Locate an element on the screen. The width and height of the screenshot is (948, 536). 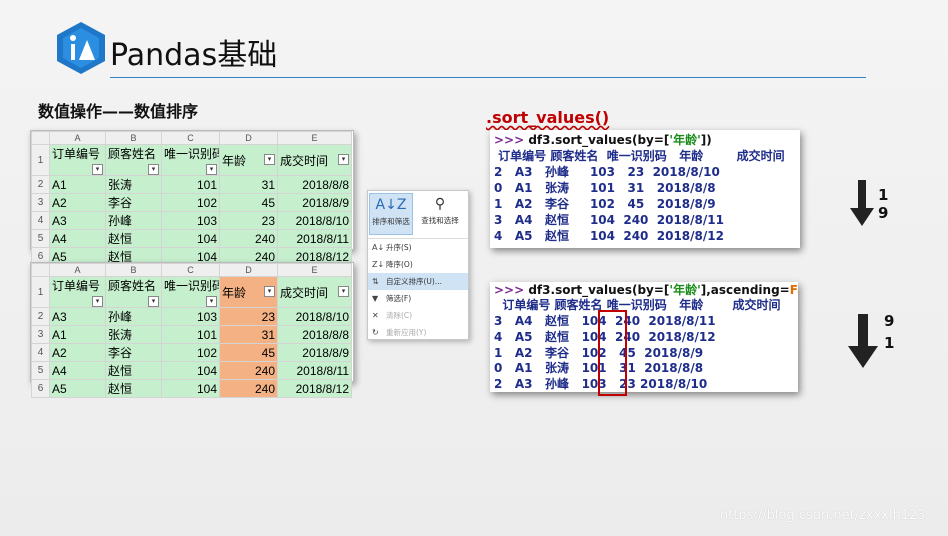
dataframe-row: 1 A2 李谷 102 45 2018/8/9 is located at coordinates (605, 204).